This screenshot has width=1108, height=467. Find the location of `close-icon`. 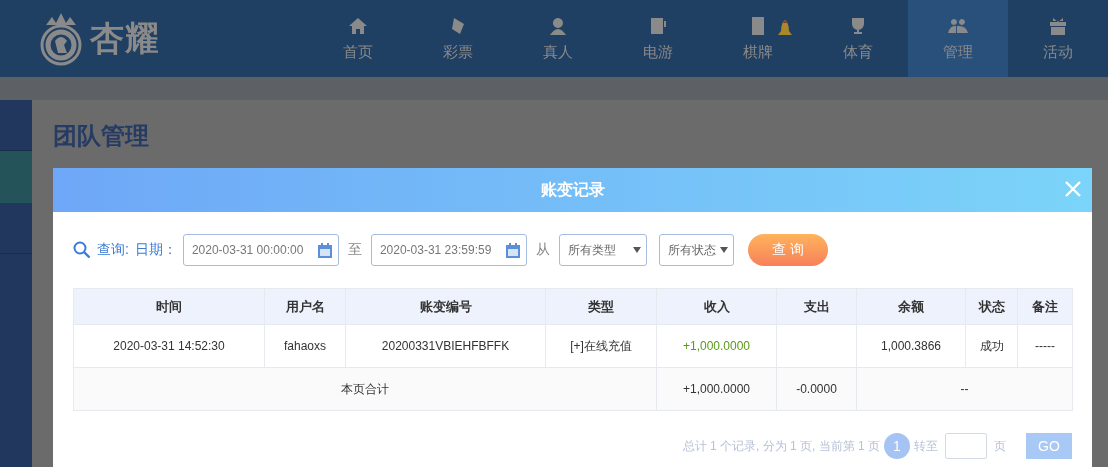

close-icon is located at coordinates (1073, 189).